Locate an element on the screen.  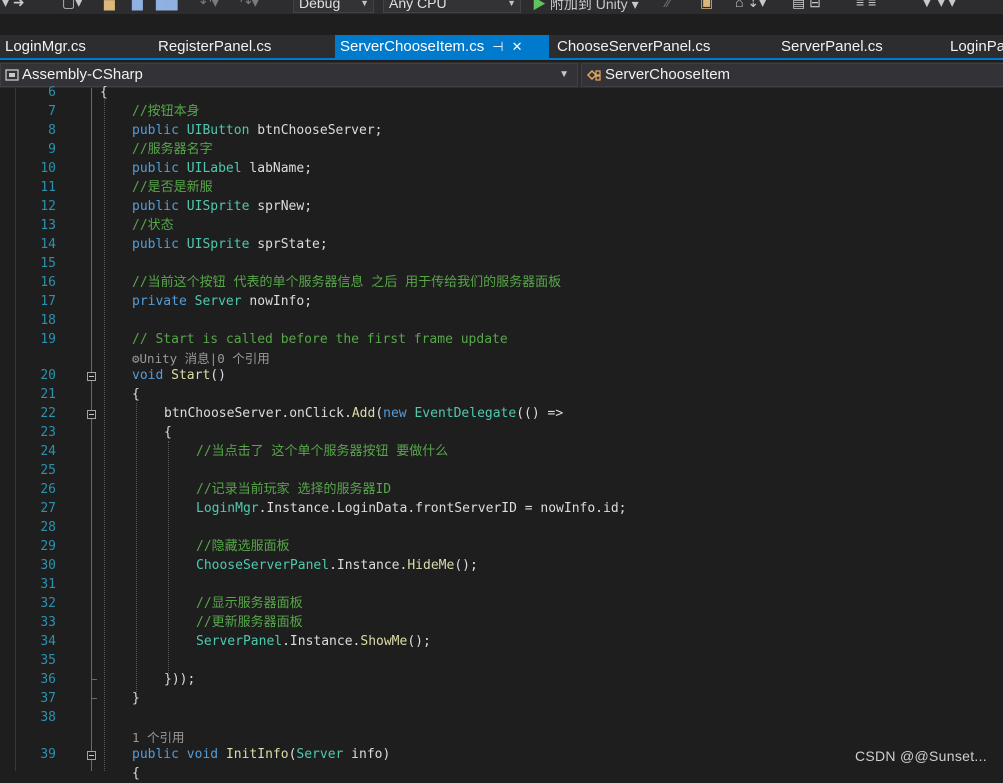
platform-dropdown: Any CPU ▼ is located at coordinates (452, 6).